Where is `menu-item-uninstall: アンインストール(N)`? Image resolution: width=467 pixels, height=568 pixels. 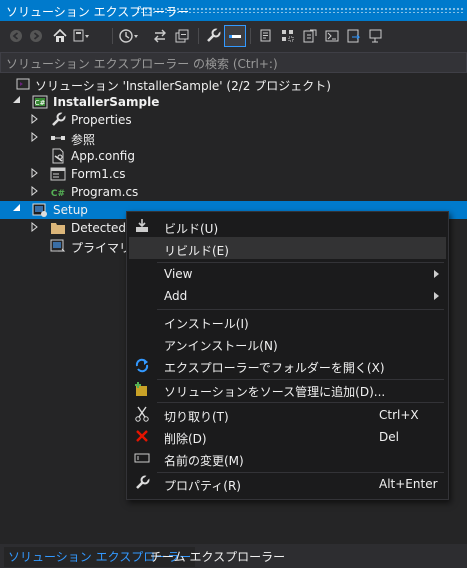 menu-item-uninstall: アンインストール(N) is located at coordinates (287, 343).